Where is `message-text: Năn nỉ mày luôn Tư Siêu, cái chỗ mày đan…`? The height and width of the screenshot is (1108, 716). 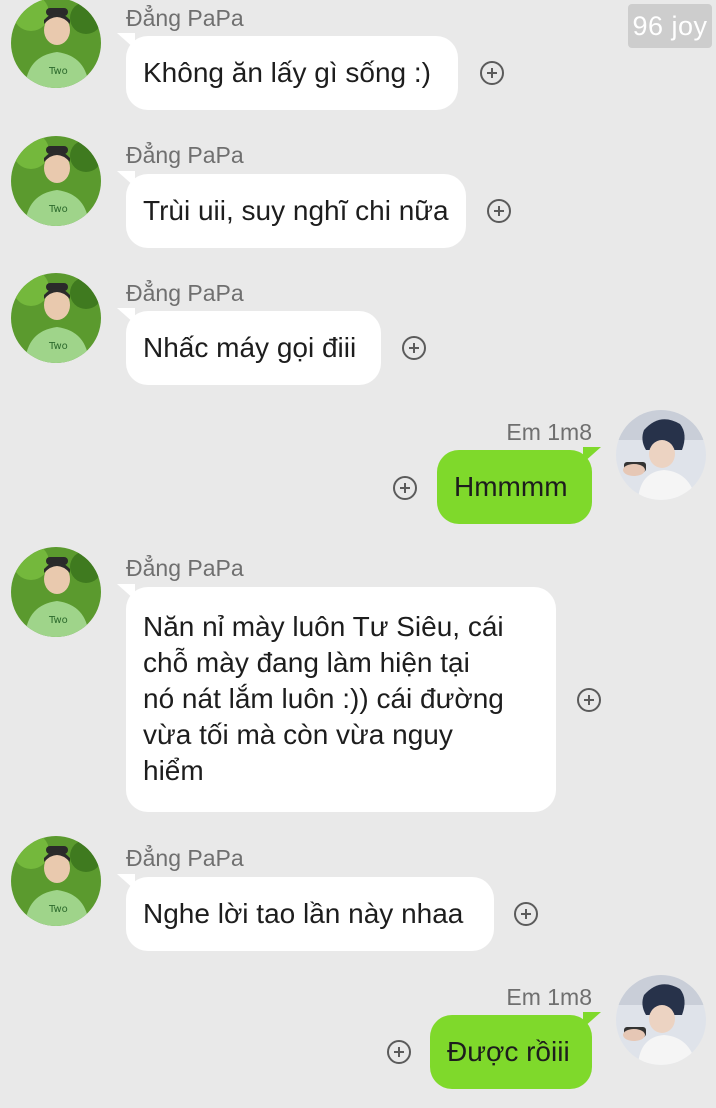 message-text: Năn nỉ mày luôn Tư Siêu, cái chỗ mày đan… is located at coordinates (323, 698).